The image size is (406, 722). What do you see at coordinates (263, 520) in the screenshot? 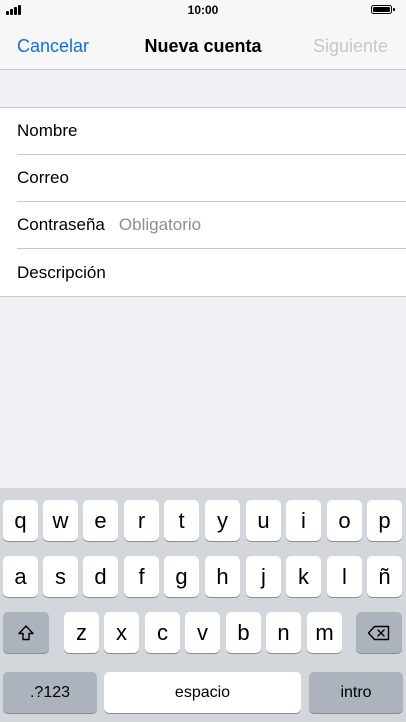
I see `key-u: u` at bounding box center [263, 520].